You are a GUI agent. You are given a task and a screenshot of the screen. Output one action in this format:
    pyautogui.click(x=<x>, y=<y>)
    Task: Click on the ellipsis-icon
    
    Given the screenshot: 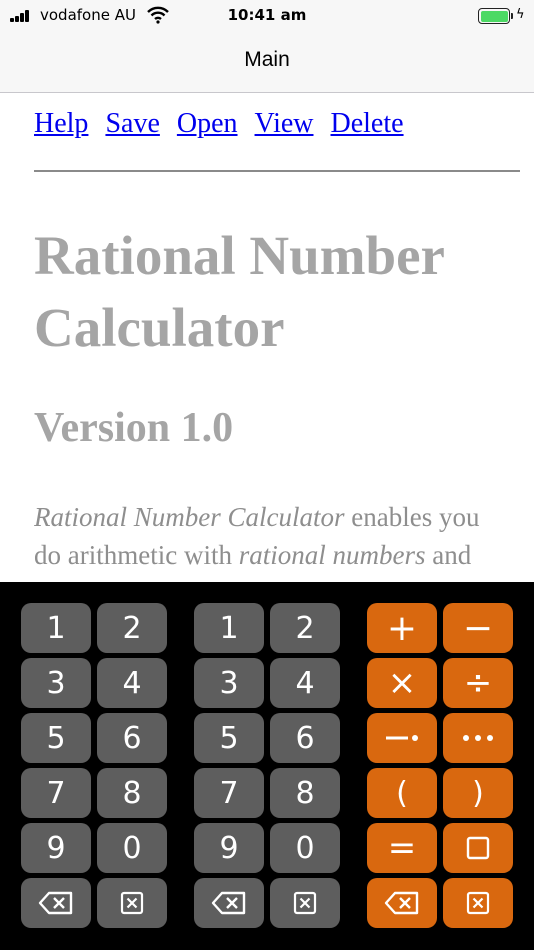 What is the action you would take?
    pyautogui.click(x=478, y=738)
    